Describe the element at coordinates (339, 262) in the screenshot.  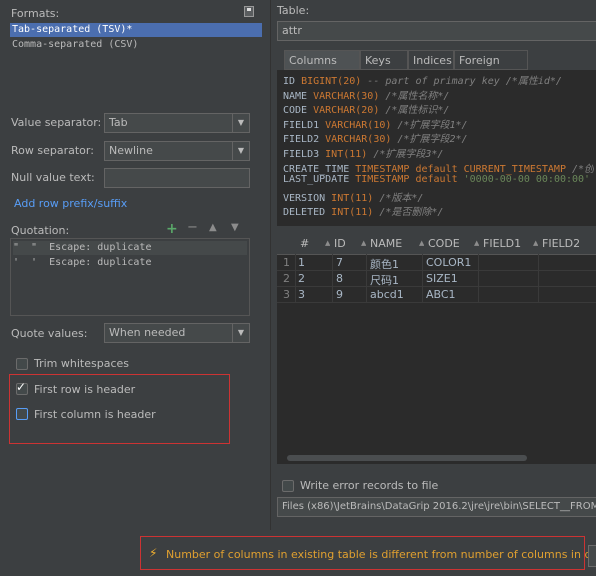
I see `grid-cell: 7` at that location.